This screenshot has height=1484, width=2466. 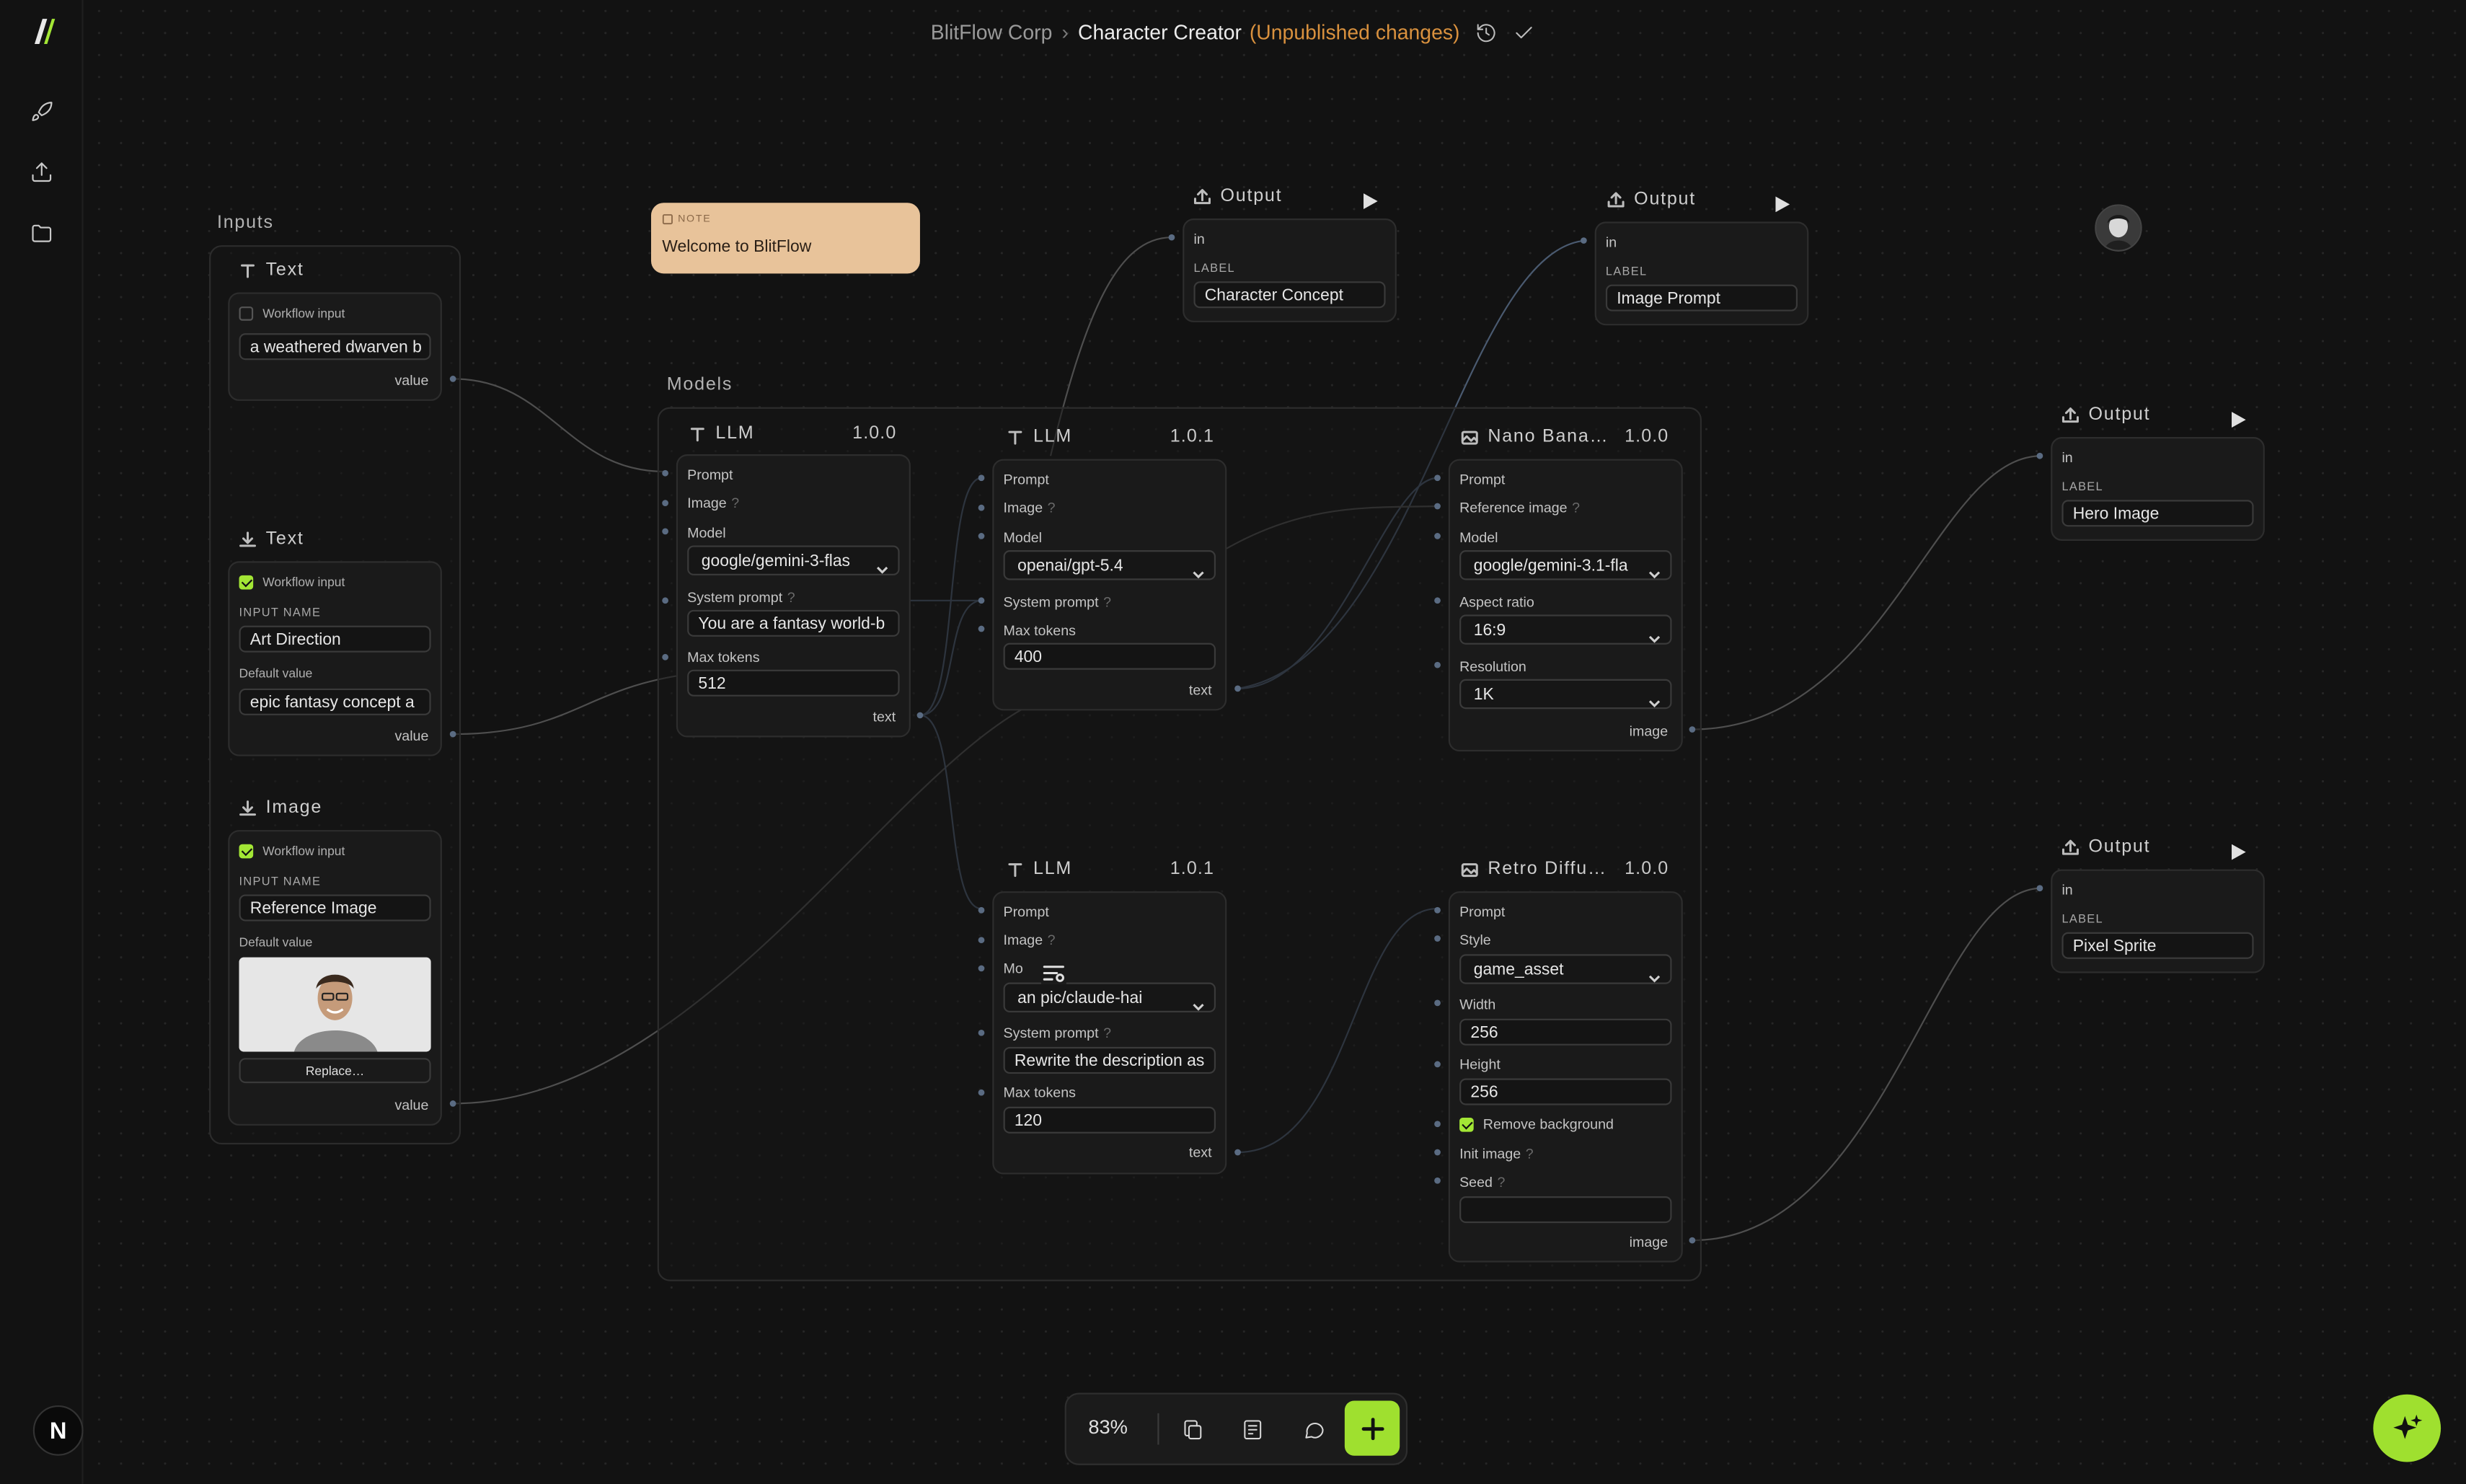 What do you see at coordinates (2158, 921) in the screenshot?
I see `output-node: in LABEL Pixel Sprite` at bounding box center [2158, 921].